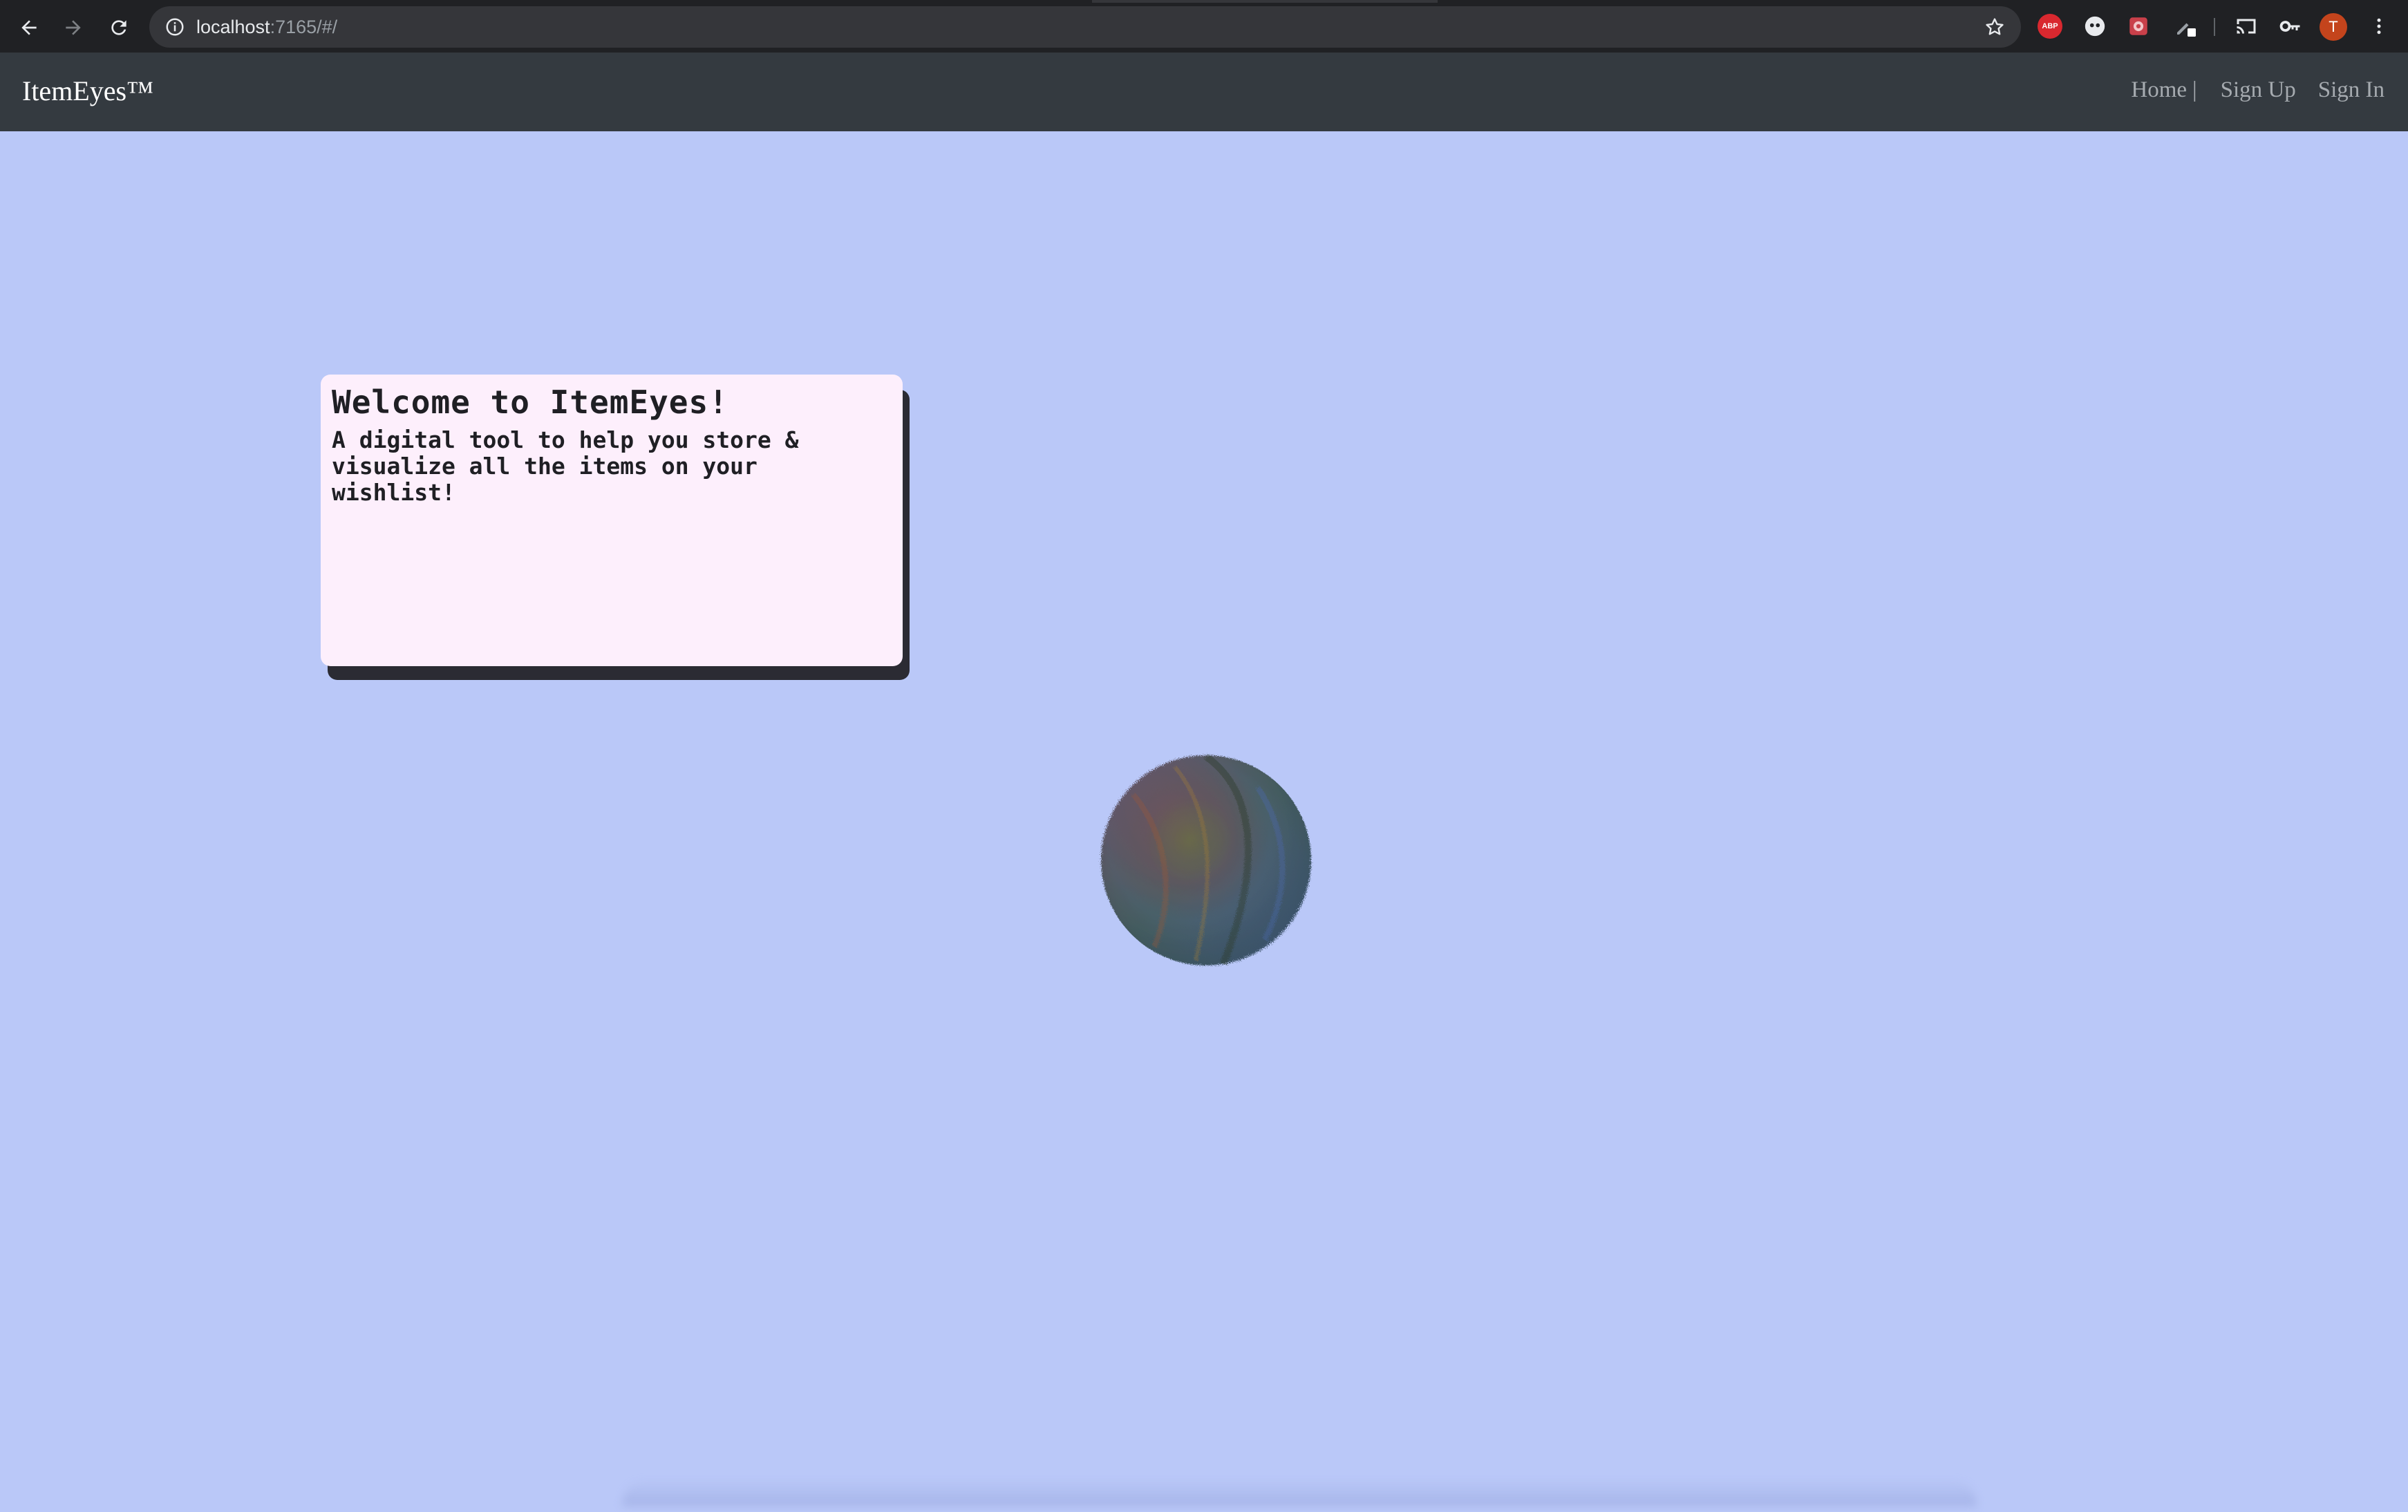 Image resolution: width=2408 pixels, height=1512 pixels. I want to click on abp-icon: ABP, so click(2050, 26).